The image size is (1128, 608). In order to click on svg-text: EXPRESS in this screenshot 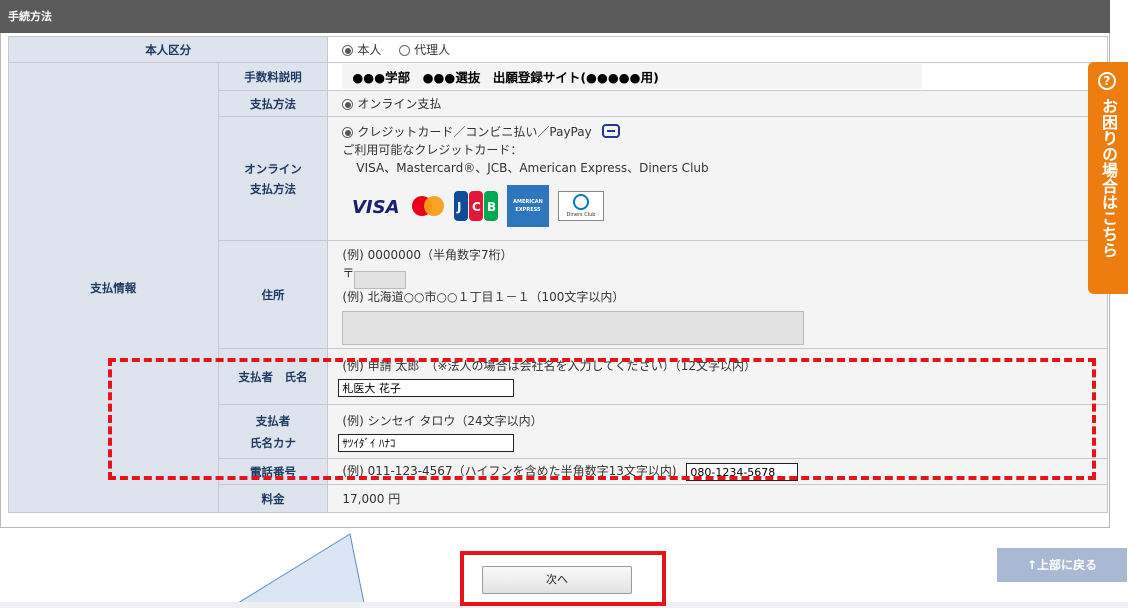, I will do `click(528, 210)`.